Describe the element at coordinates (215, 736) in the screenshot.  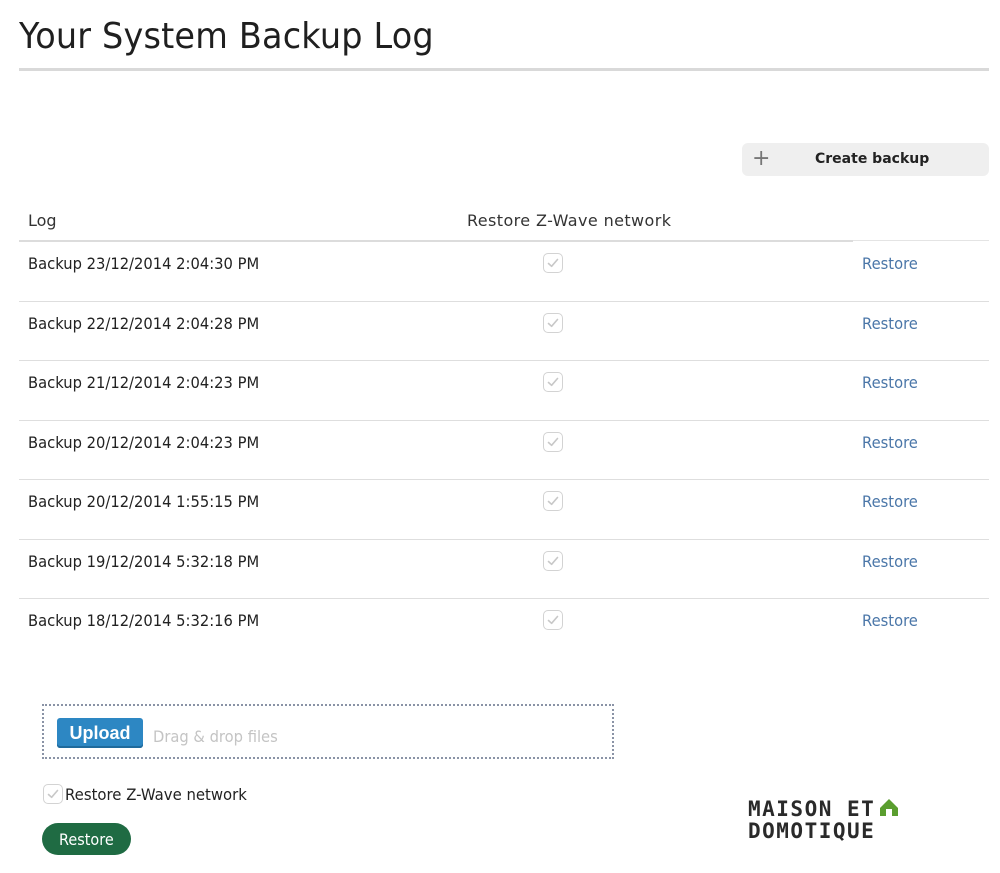
I see `drop-hint: Drag & drop files` at that location.